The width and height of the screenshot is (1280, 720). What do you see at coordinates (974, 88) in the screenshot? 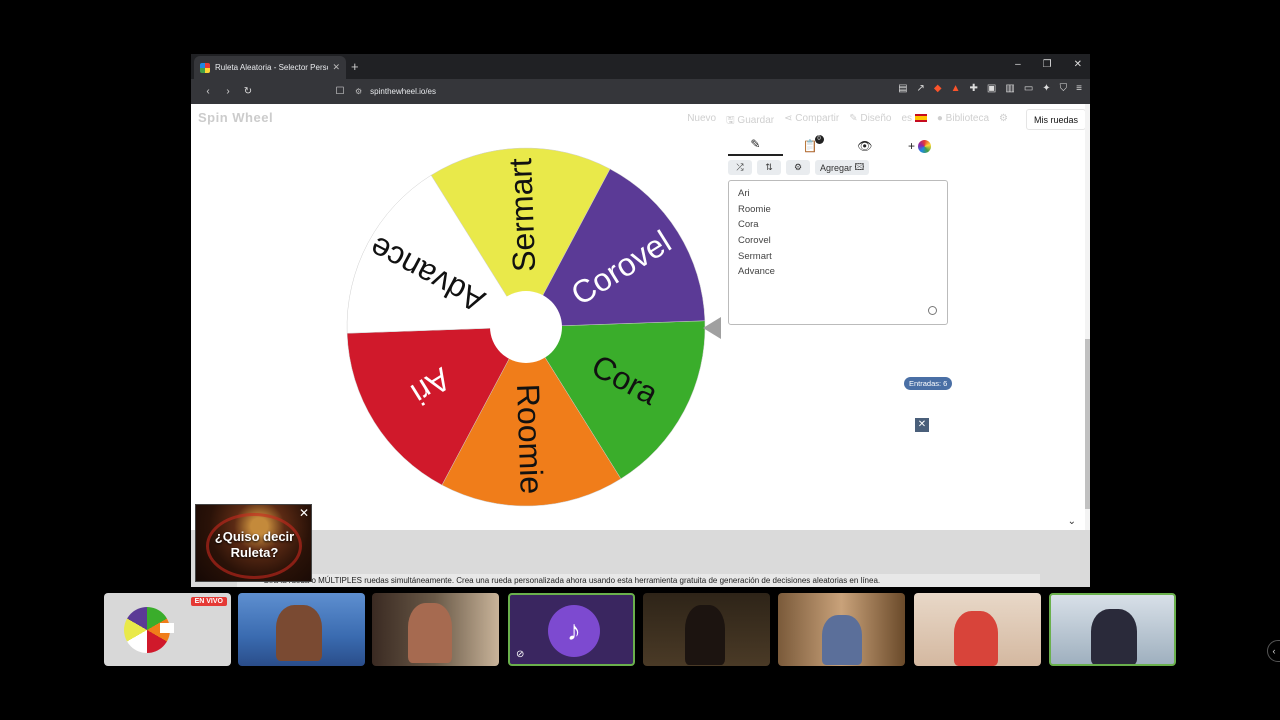
I see `extensions-icon: ✚` at bounding box center [974, 88].